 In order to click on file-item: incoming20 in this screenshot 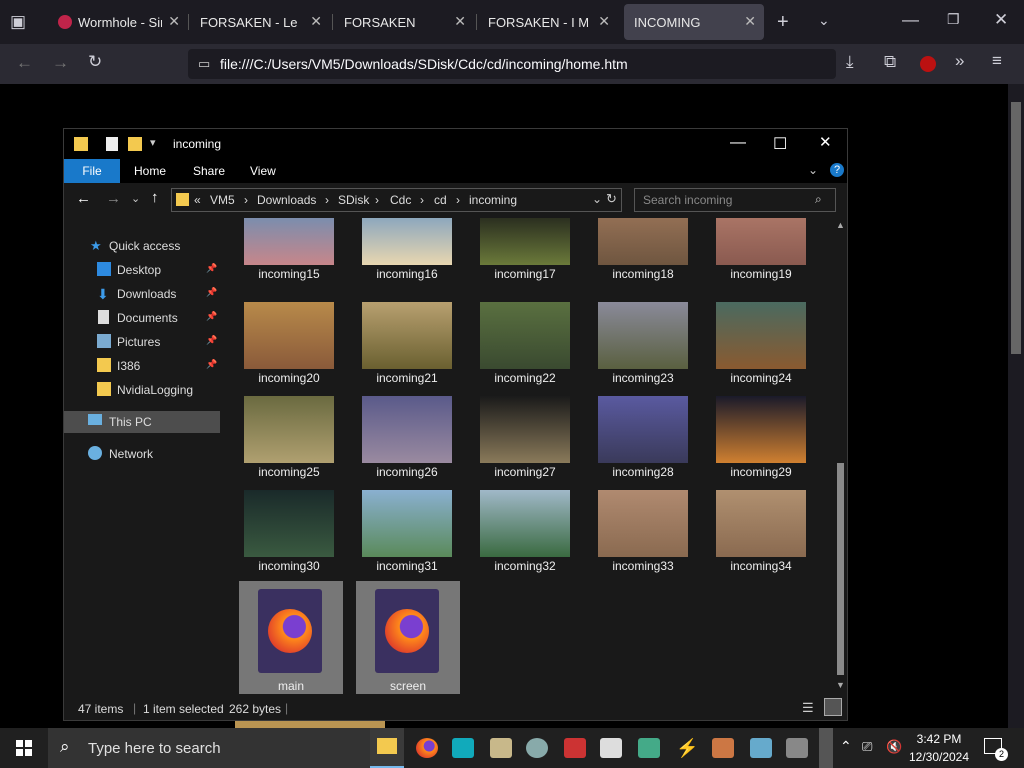, I will do `click(289, 349)`.